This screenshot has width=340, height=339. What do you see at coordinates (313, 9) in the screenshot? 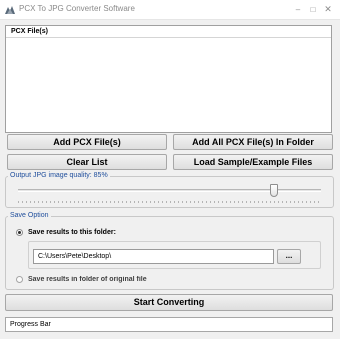
I see `maximize-button: □` at bounding box center [313, 9].